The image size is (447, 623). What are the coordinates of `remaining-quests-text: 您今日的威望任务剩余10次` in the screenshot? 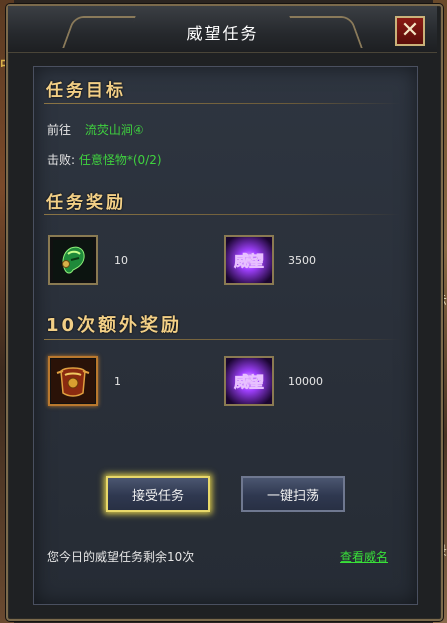 It's located at (121, 557).